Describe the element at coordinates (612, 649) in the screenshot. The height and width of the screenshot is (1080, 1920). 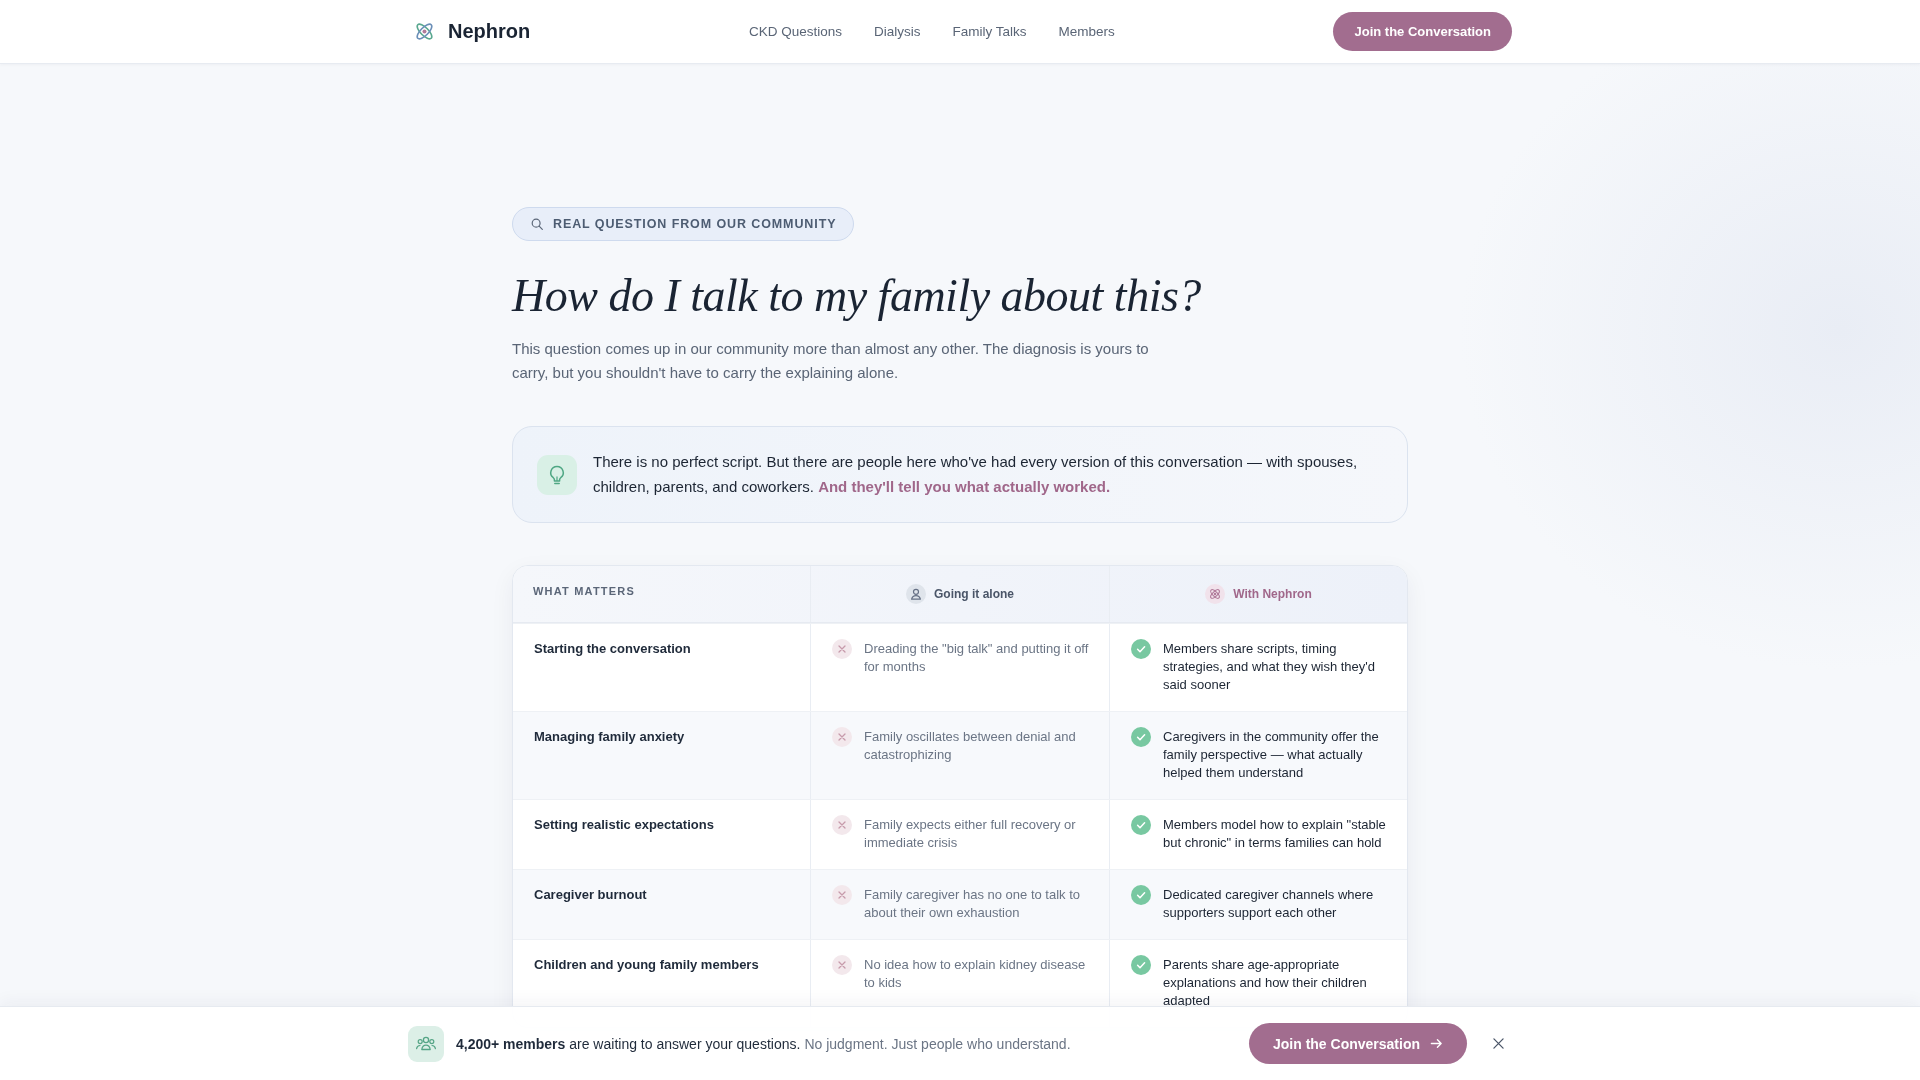
I see `topic-label: Starting the conversation` at that location.